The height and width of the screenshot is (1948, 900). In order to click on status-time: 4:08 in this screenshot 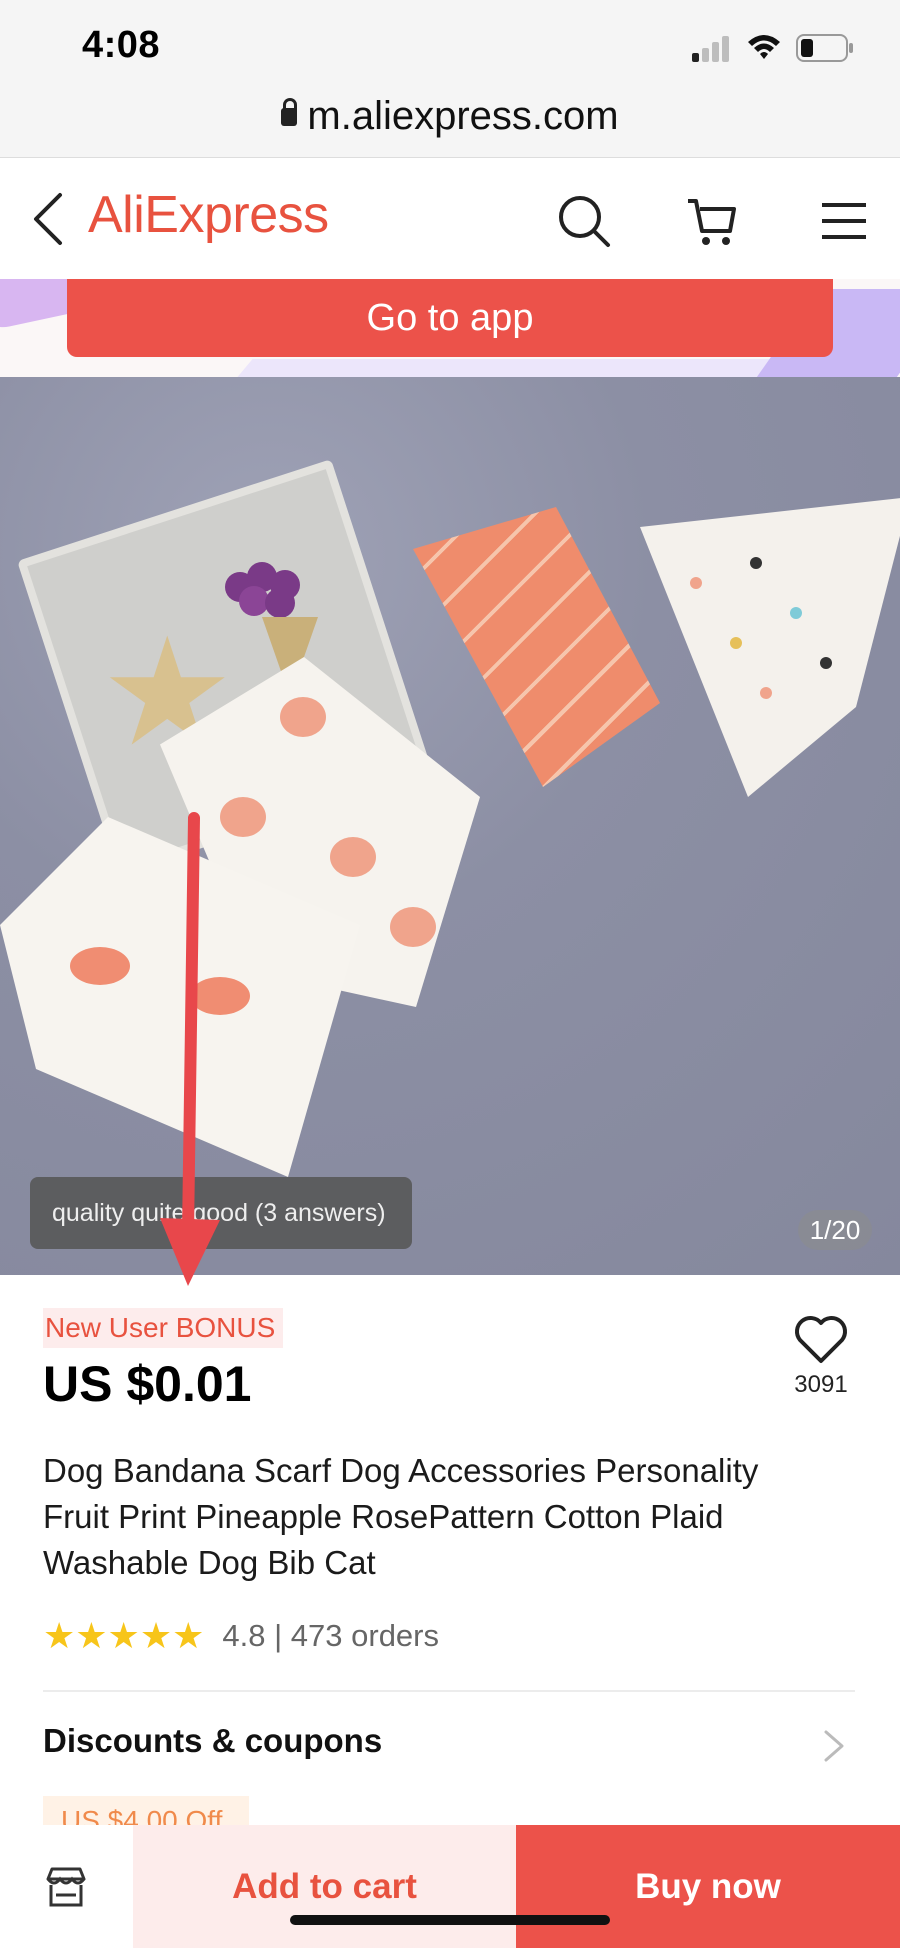, I will do `click(121, 45)`.